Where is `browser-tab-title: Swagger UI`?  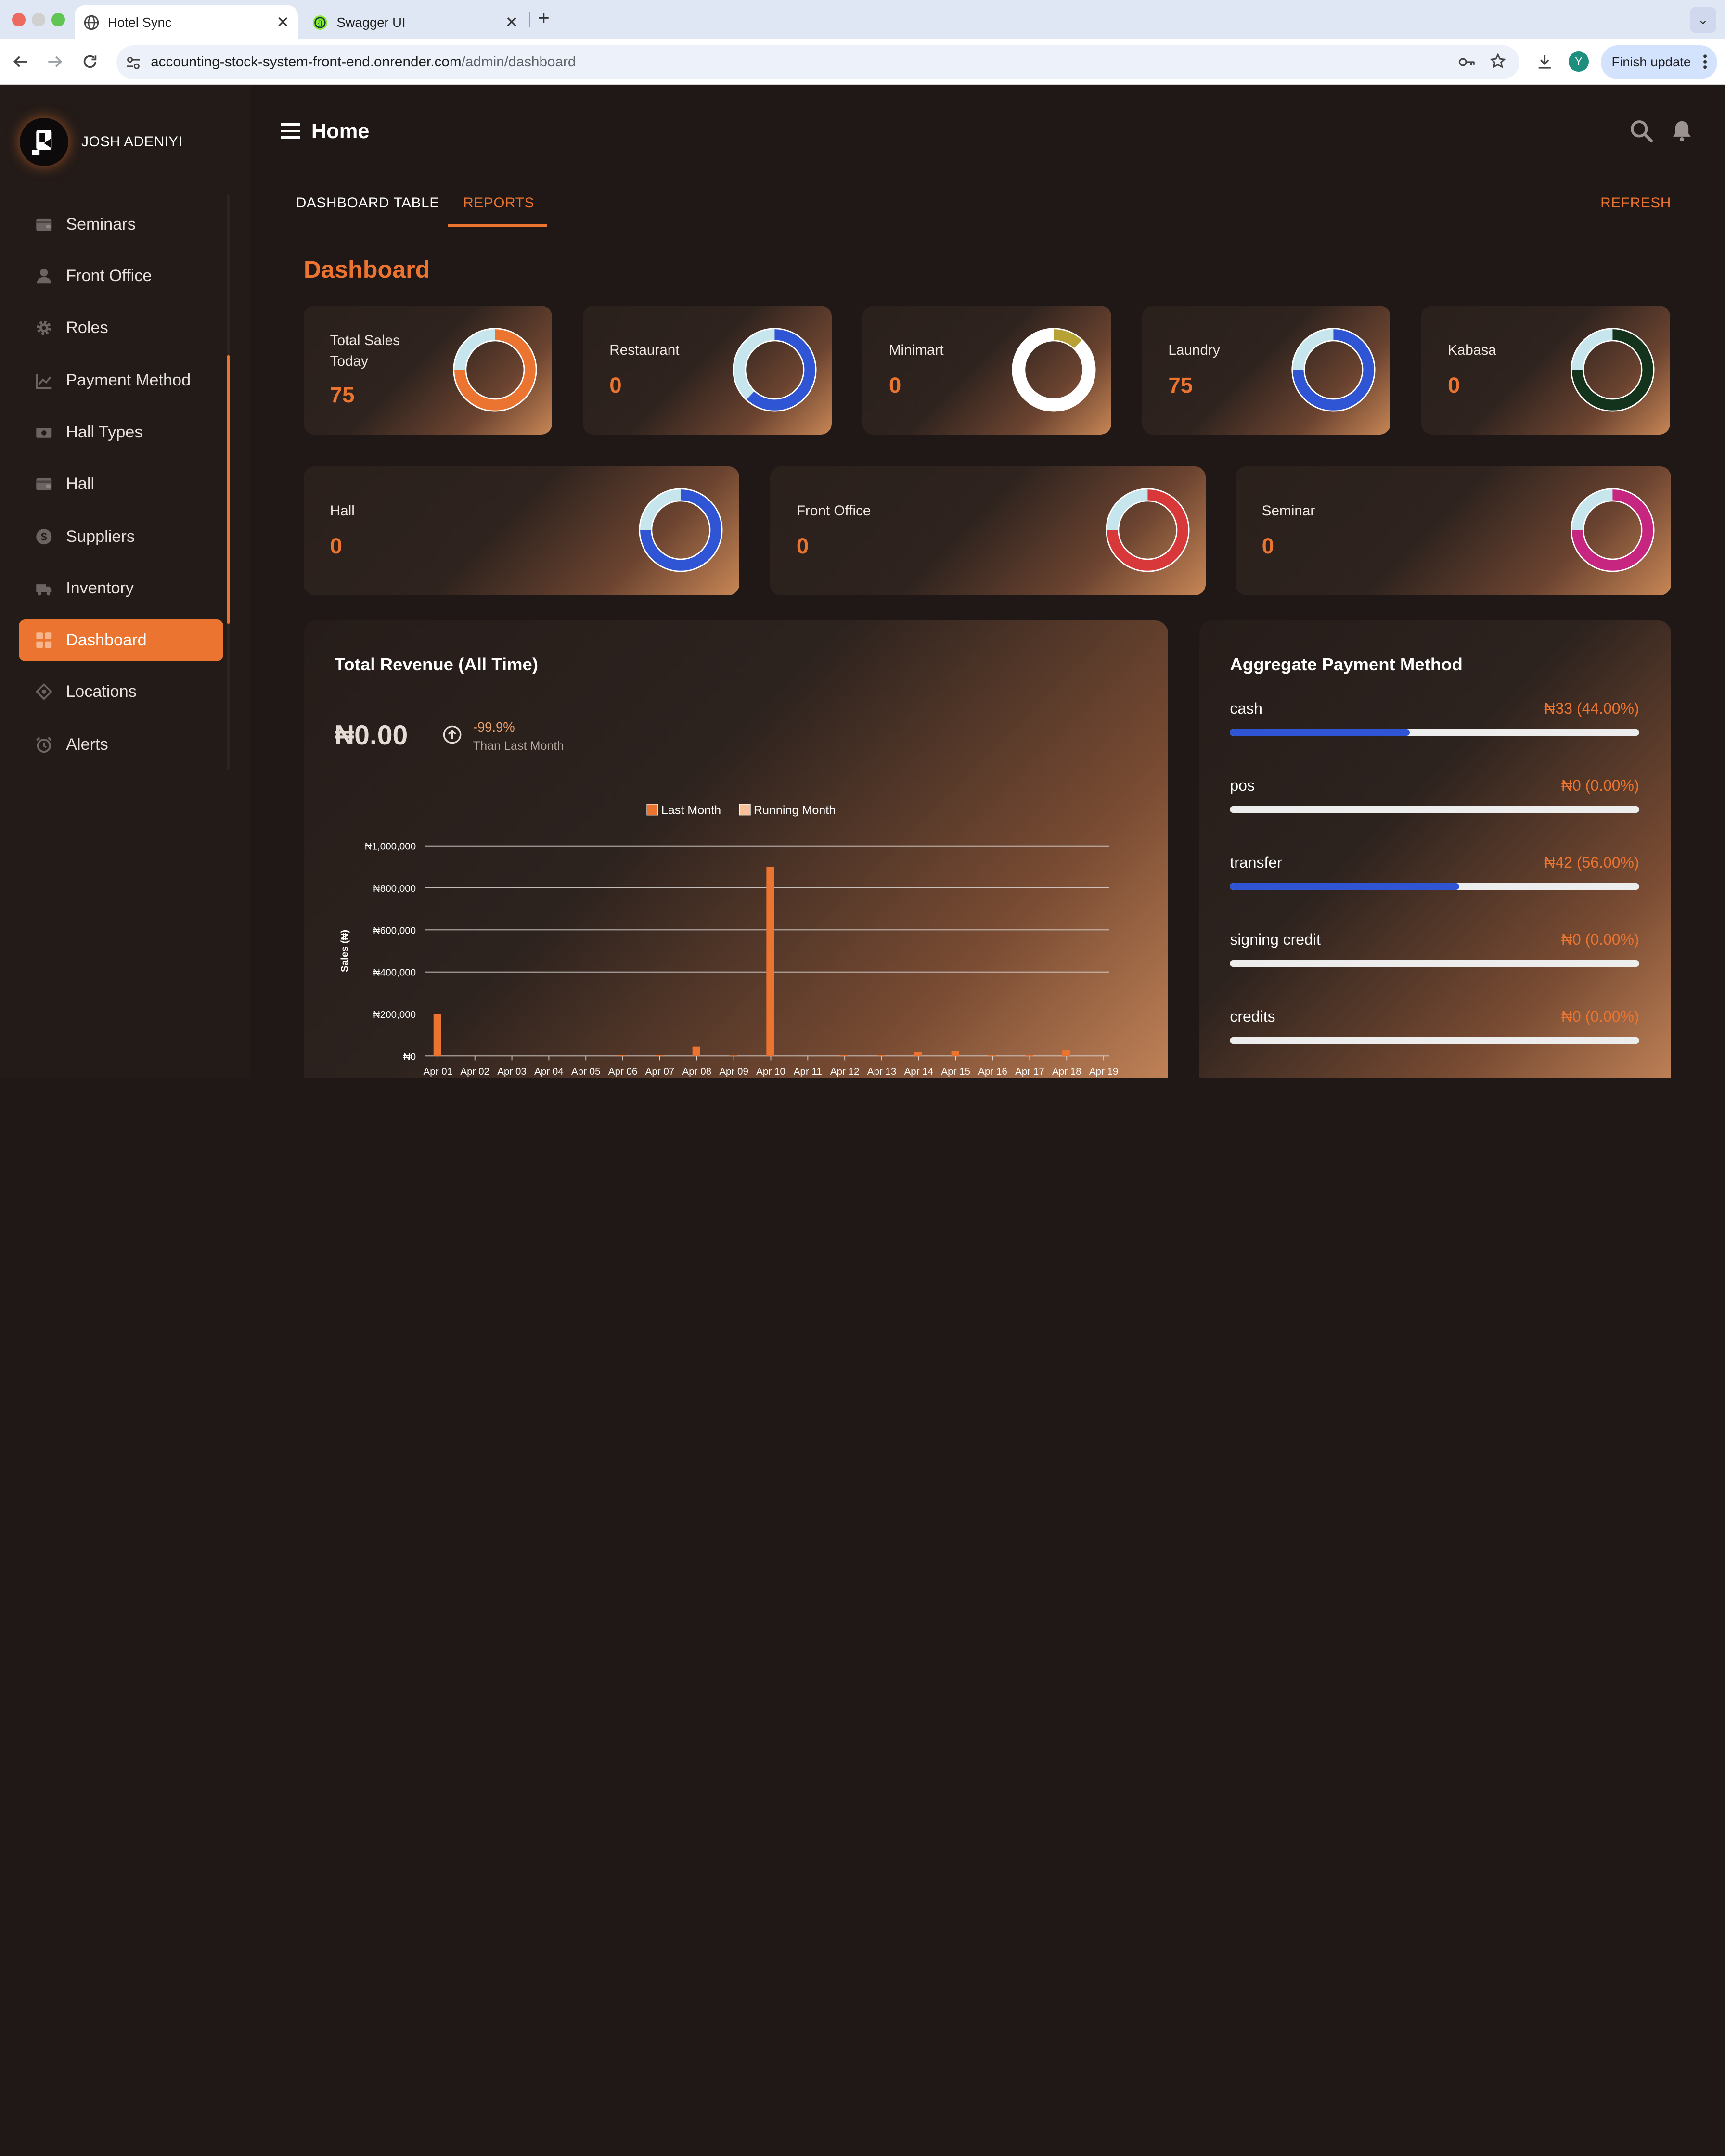 browser-tab-title: Swagger UI is located at coordinates (371, 22).